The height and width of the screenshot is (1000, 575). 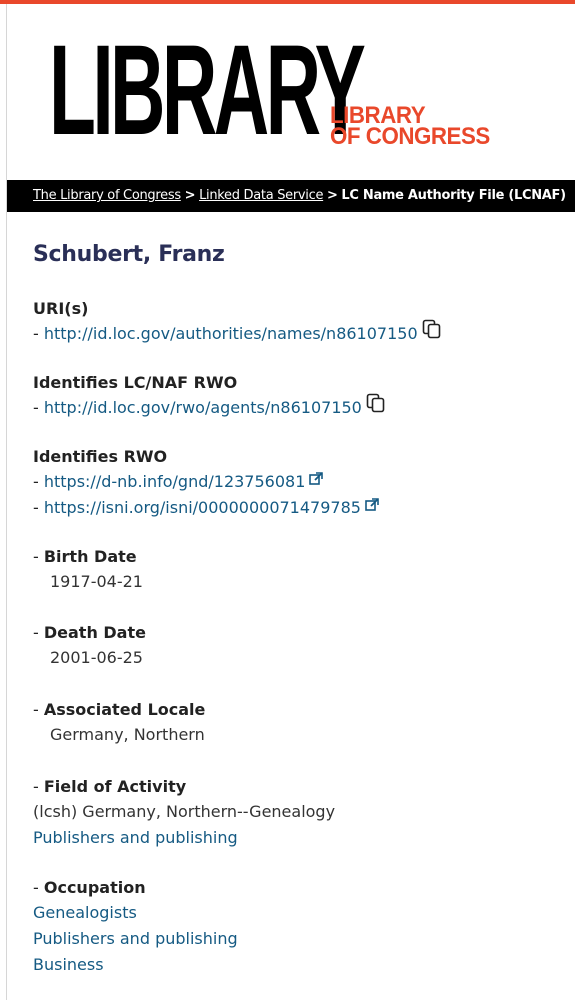 What do you see at coordinates (453, 195) in the screenshot?
I see `breadcrumb-current: LC Name Authority File (LCNAF)` at bounding box center [453, 195].